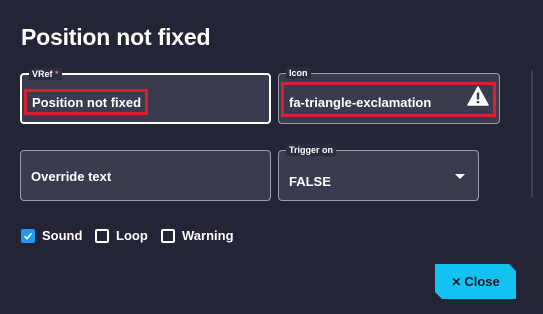 This screenshot has width=543, height=314. Describe the element at coordinates (45, 74) in the screenshot. I see `vref-label: VRef *` at that location.